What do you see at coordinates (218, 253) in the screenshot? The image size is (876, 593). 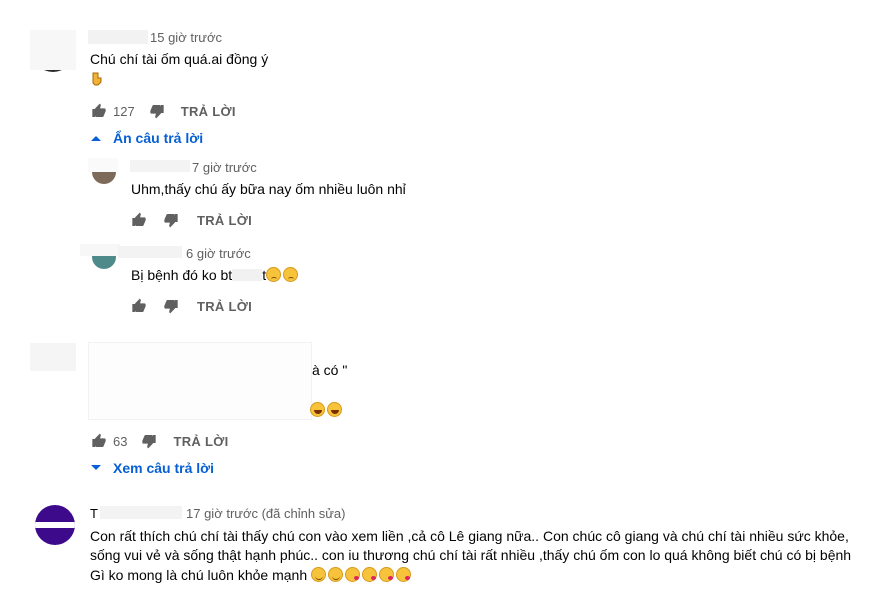 I see `comment-time: 6 giờ trước` at bounding box center [218, 253].